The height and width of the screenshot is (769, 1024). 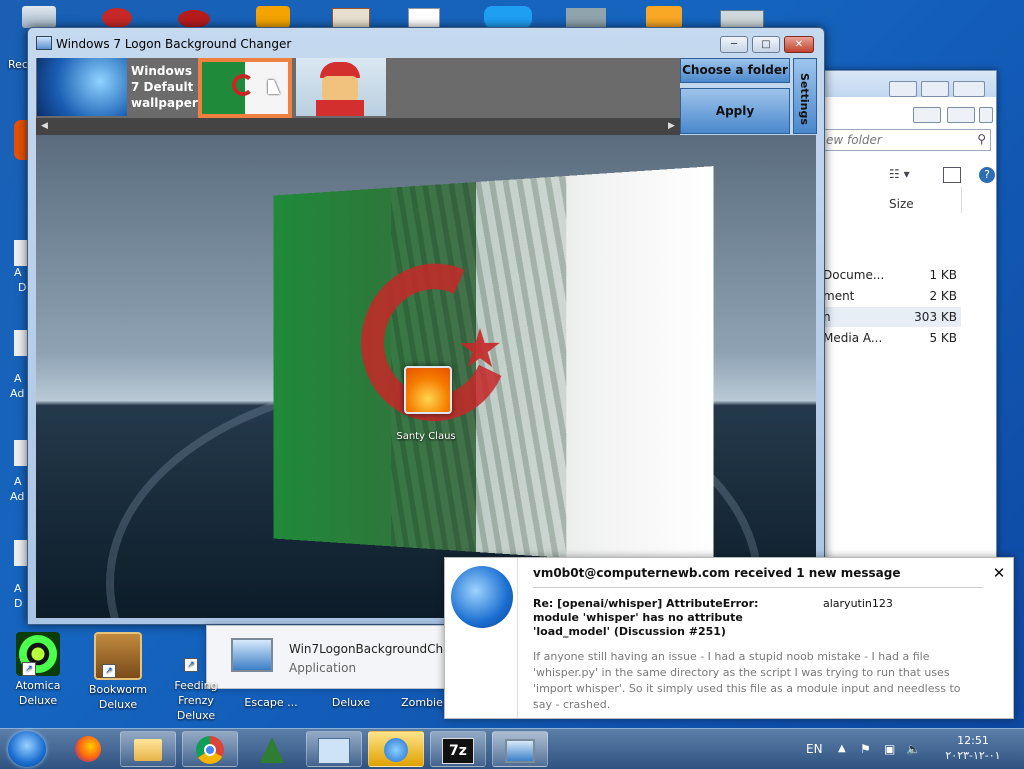 I want to click on taskbar-christmas-app, so click(x=272, y=749).